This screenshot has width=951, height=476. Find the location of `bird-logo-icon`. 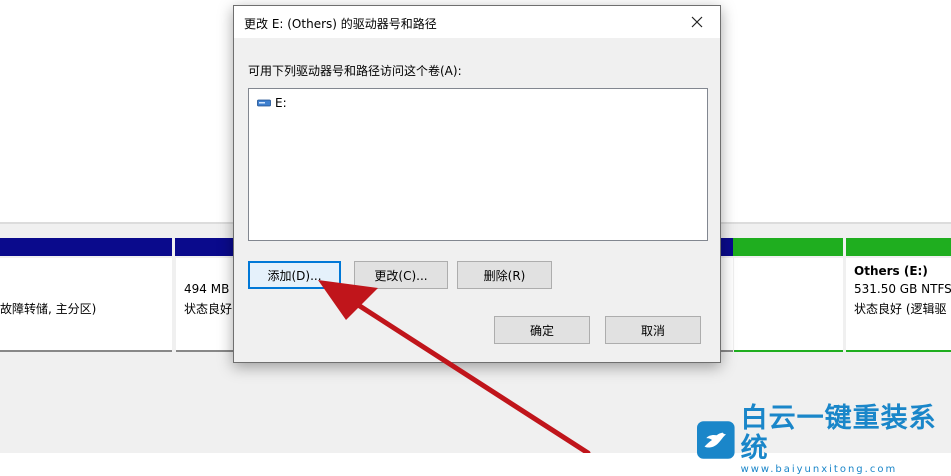

bird-logo-icon is located at coordinates (716, 440).